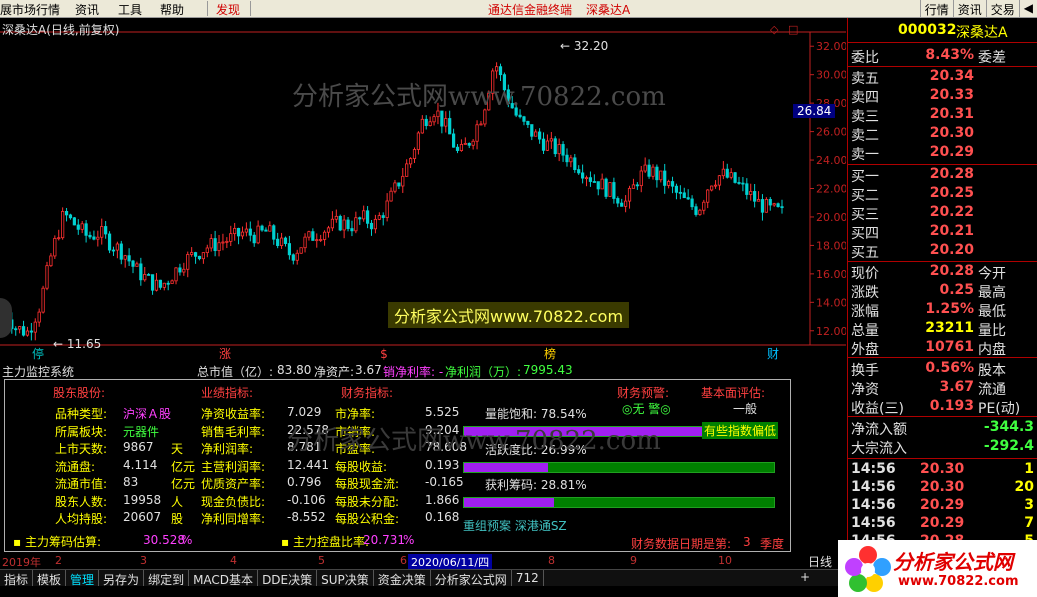 This screenshot has height=597, width=1037. I want to click on ask-row-value: 20.33, so click(951, 95).